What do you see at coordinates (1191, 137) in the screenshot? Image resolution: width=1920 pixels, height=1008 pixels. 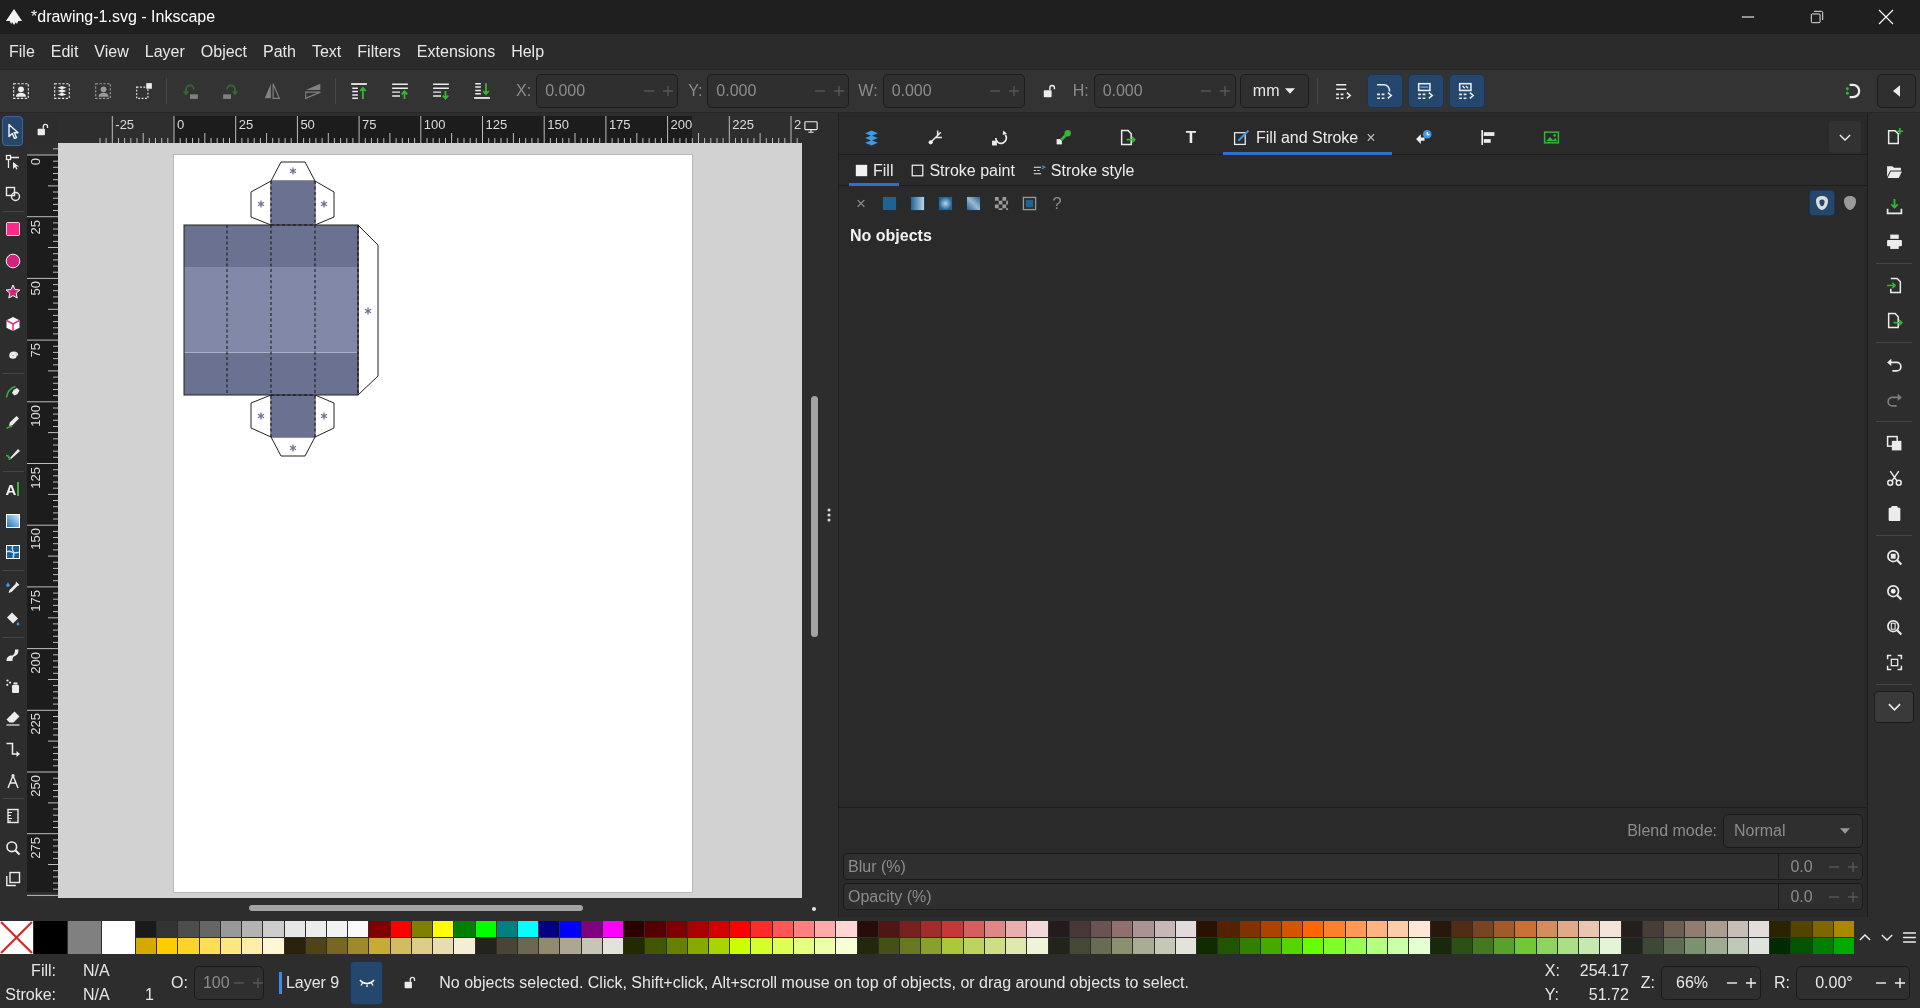 I see `dock-tab: T` at bounding box center [1191, 137].